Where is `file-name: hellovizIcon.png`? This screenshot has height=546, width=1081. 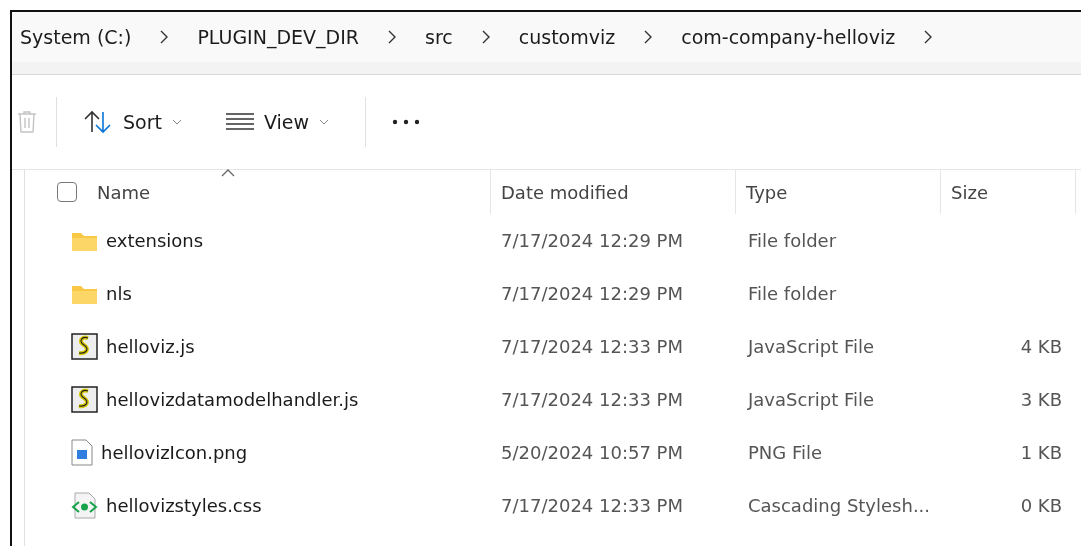
file-name: hellovizIcon.png is located at coordinates (174, 452).